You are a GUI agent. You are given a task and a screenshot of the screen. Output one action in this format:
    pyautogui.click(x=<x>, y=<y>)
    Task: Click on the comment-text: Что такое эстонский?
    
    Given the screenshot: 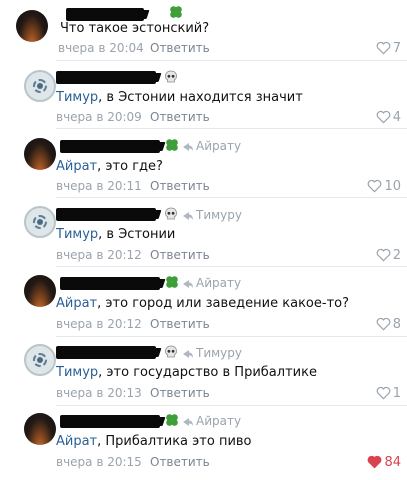 What is the action you would take?
    pyautogui.click(x=135, y=28)
    